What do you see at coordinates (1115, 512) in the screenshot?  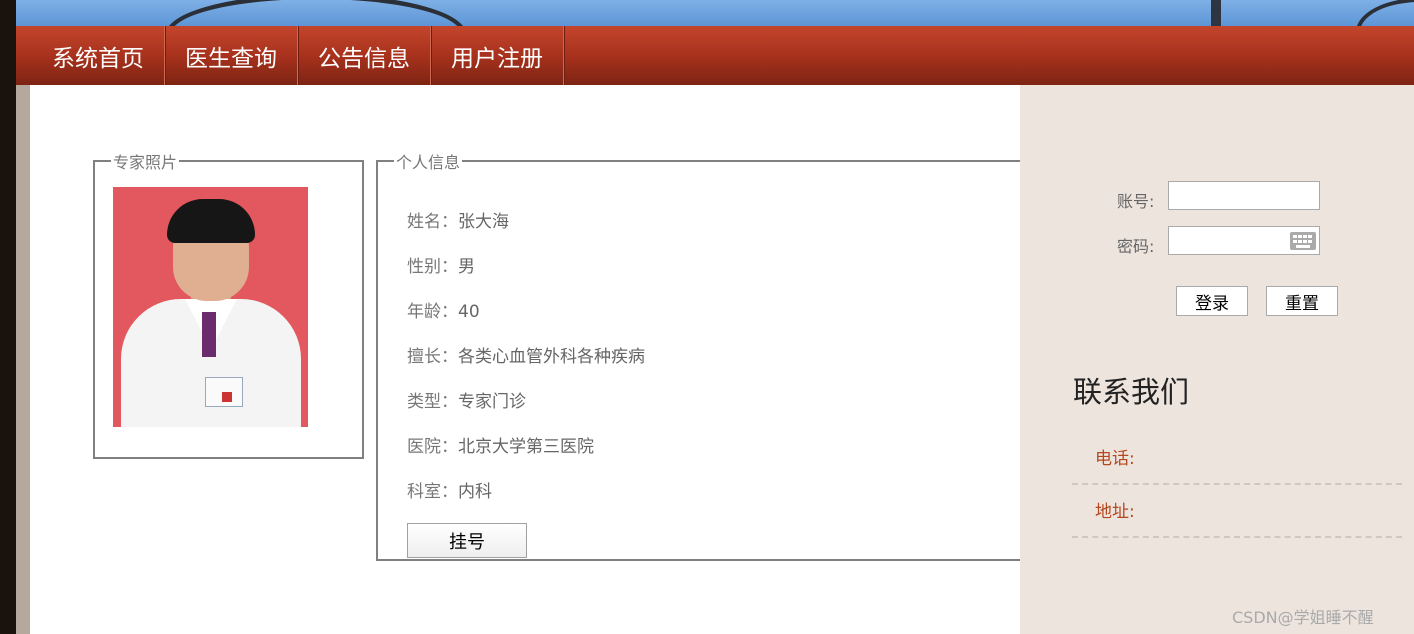 I see `address-label: 地址:` at bounding box center [1115, 512].